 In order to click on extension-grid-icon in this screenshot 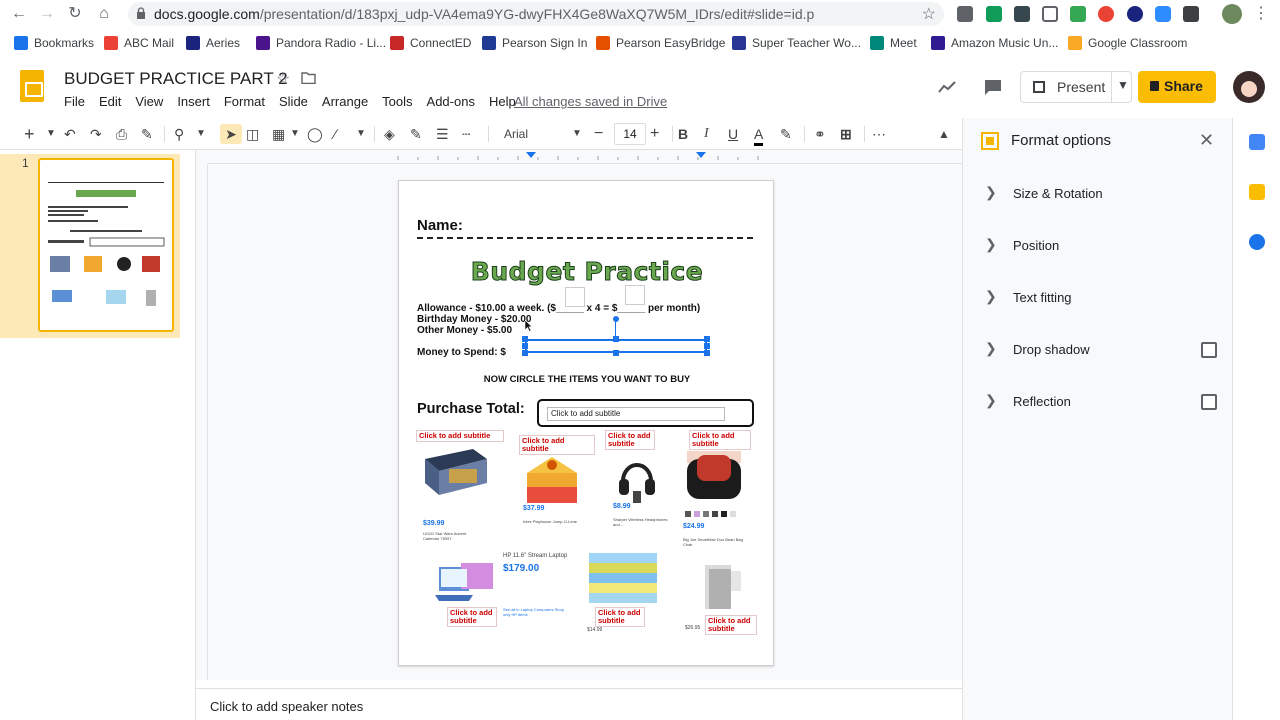, I will do `click(1050, 14)`.